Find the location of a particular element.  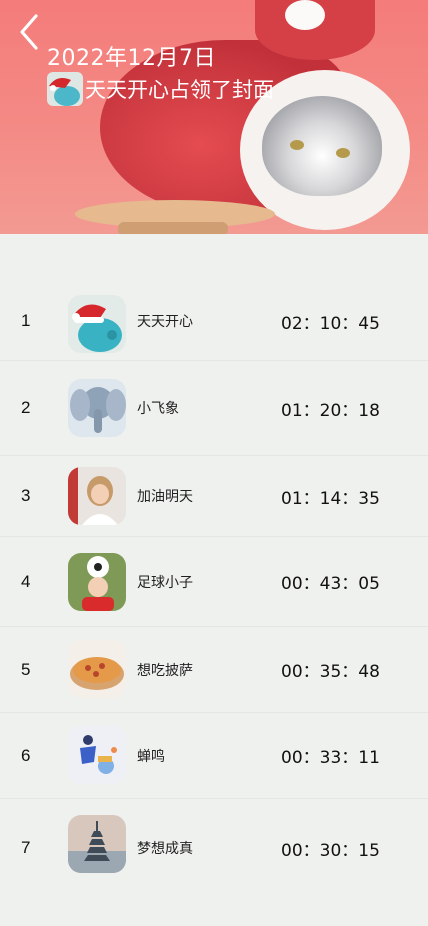

duration: 00：33：11 is located at coordinates (330, 758).